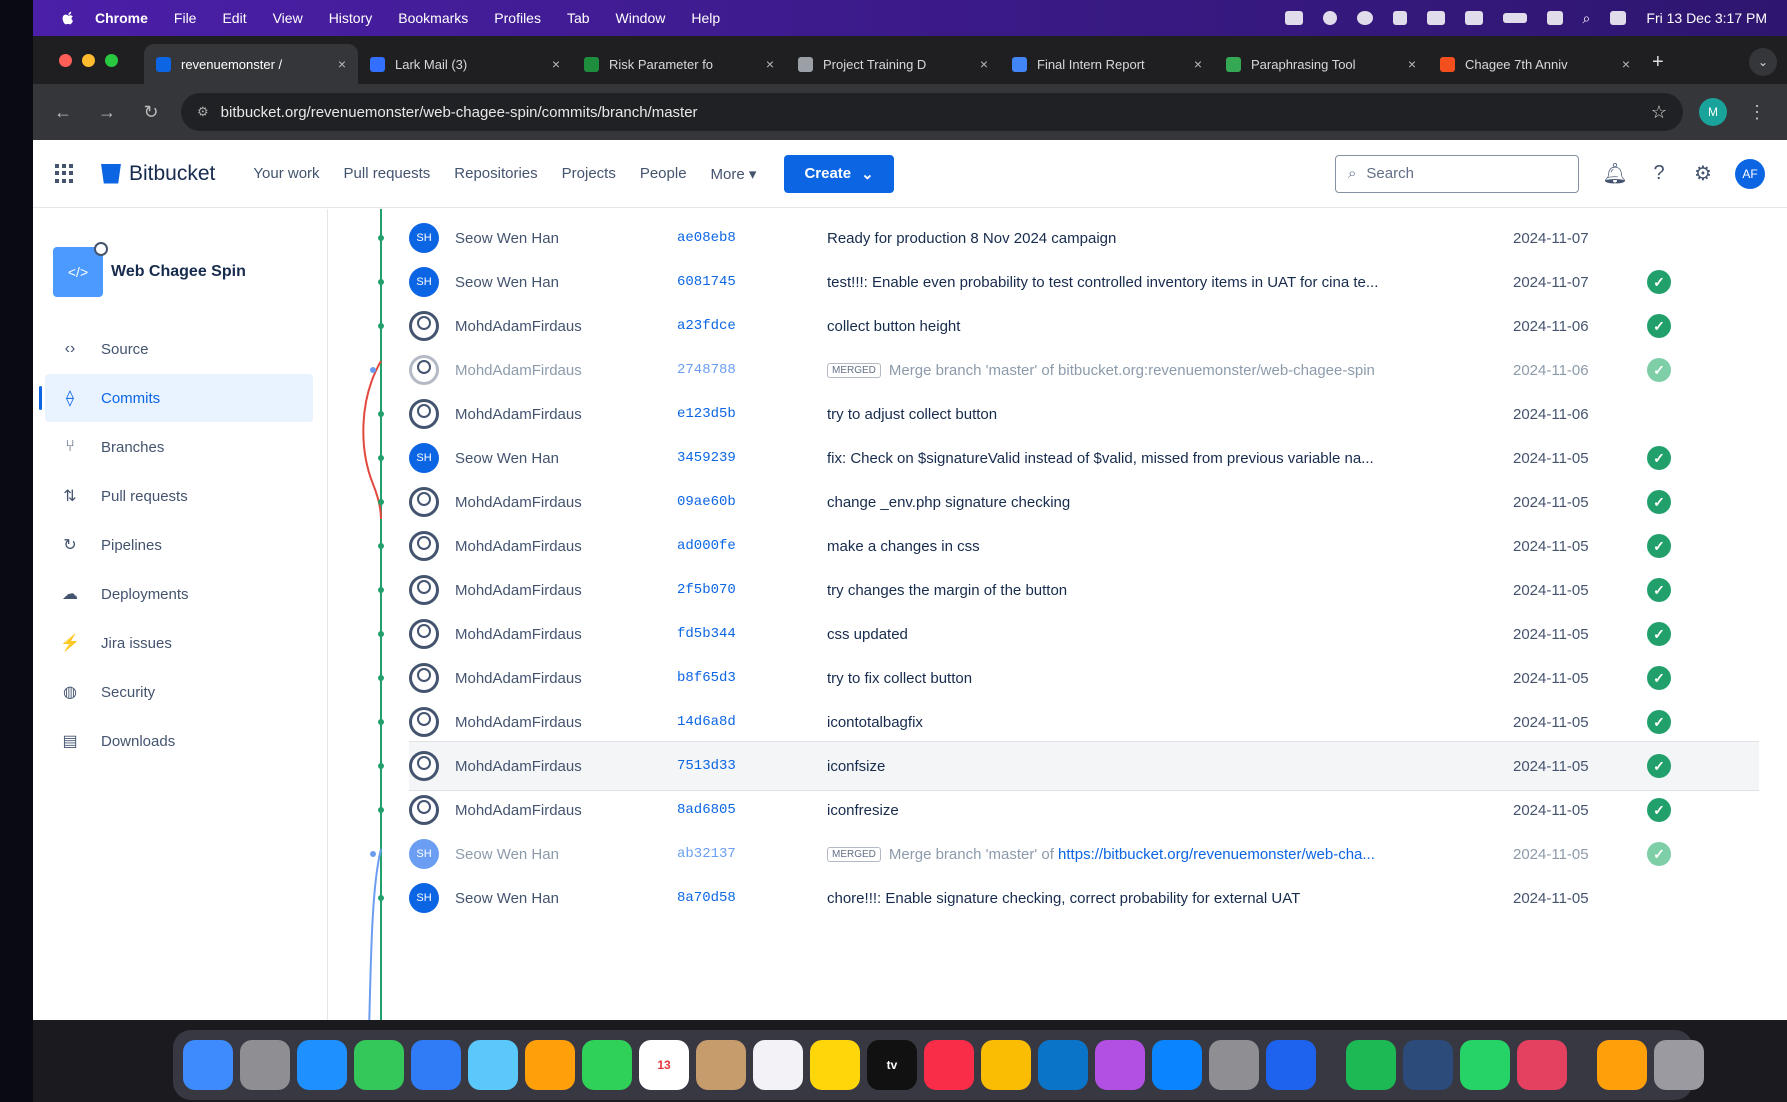  Describe the element at coordinates (151, 112) in the screenshot. I see `reload-button: ↻` at that location.